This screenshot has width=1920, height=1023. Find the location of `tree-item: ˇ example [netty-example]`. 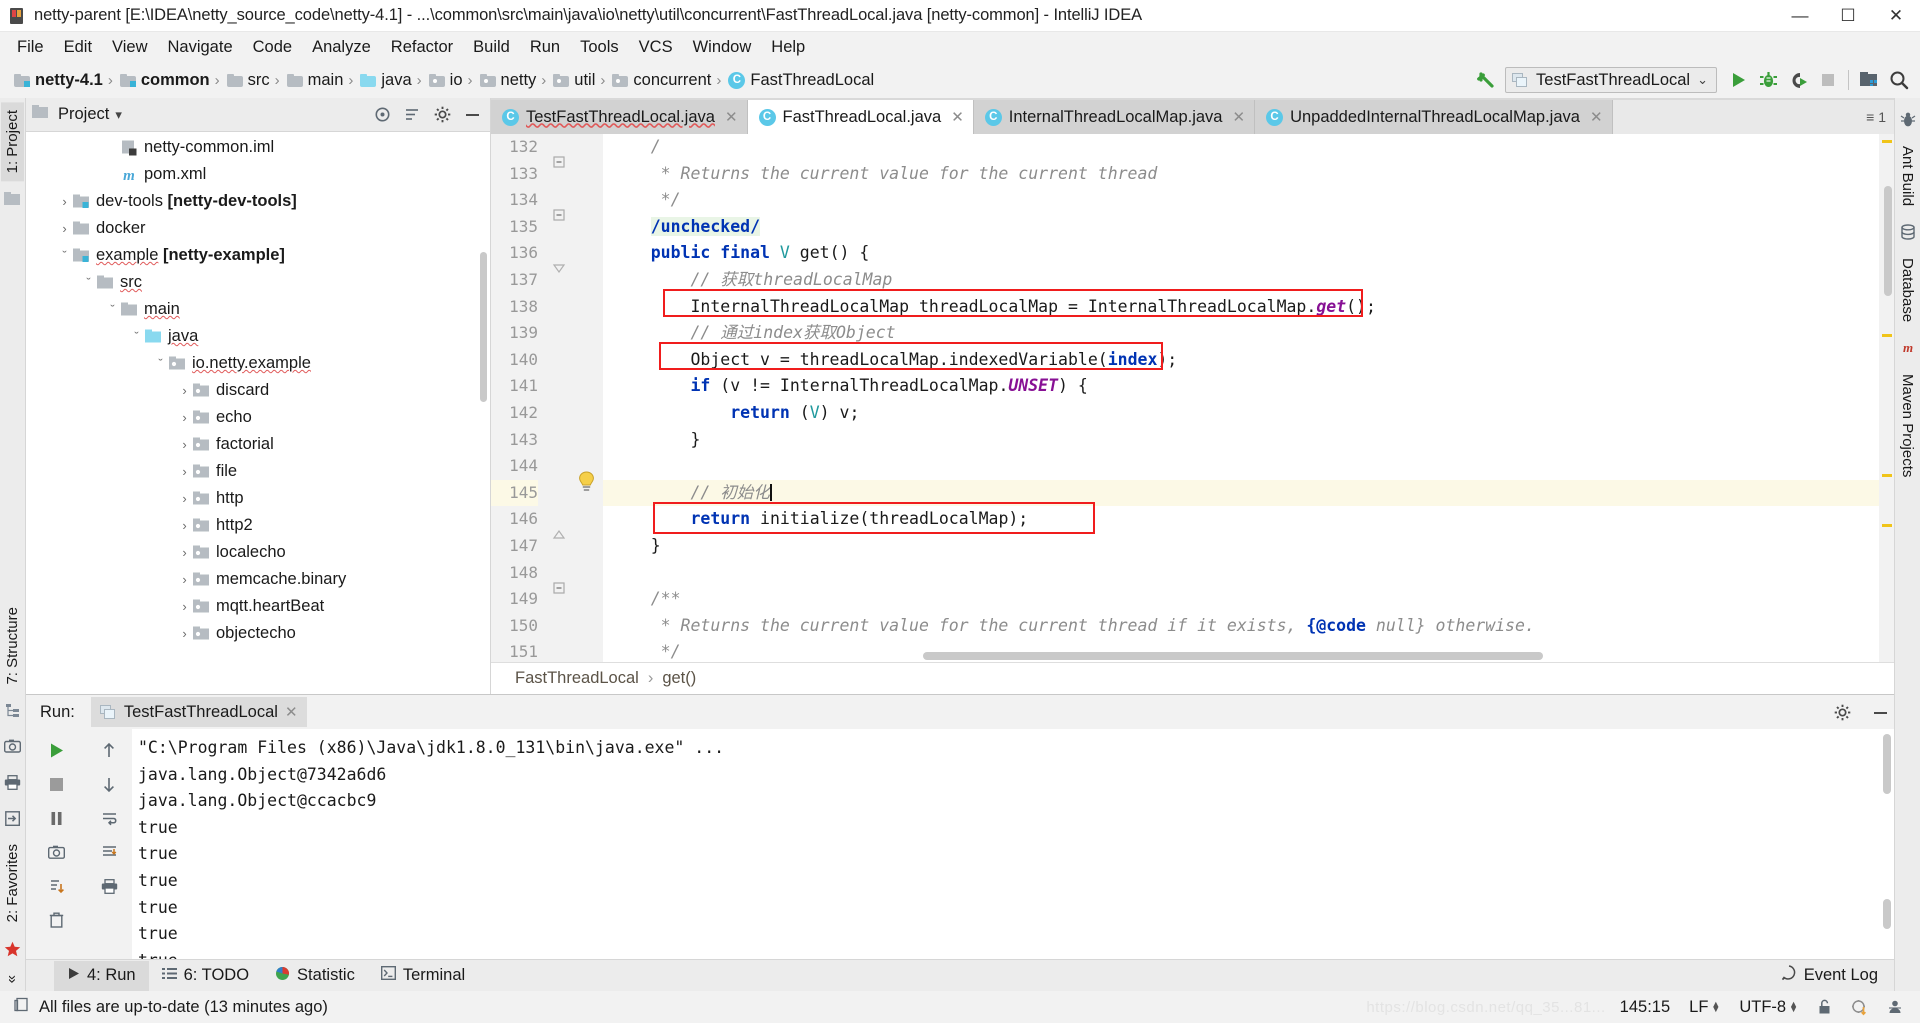

tree-item: ˇ example [netty-example] is located at coordinates (258, 255).